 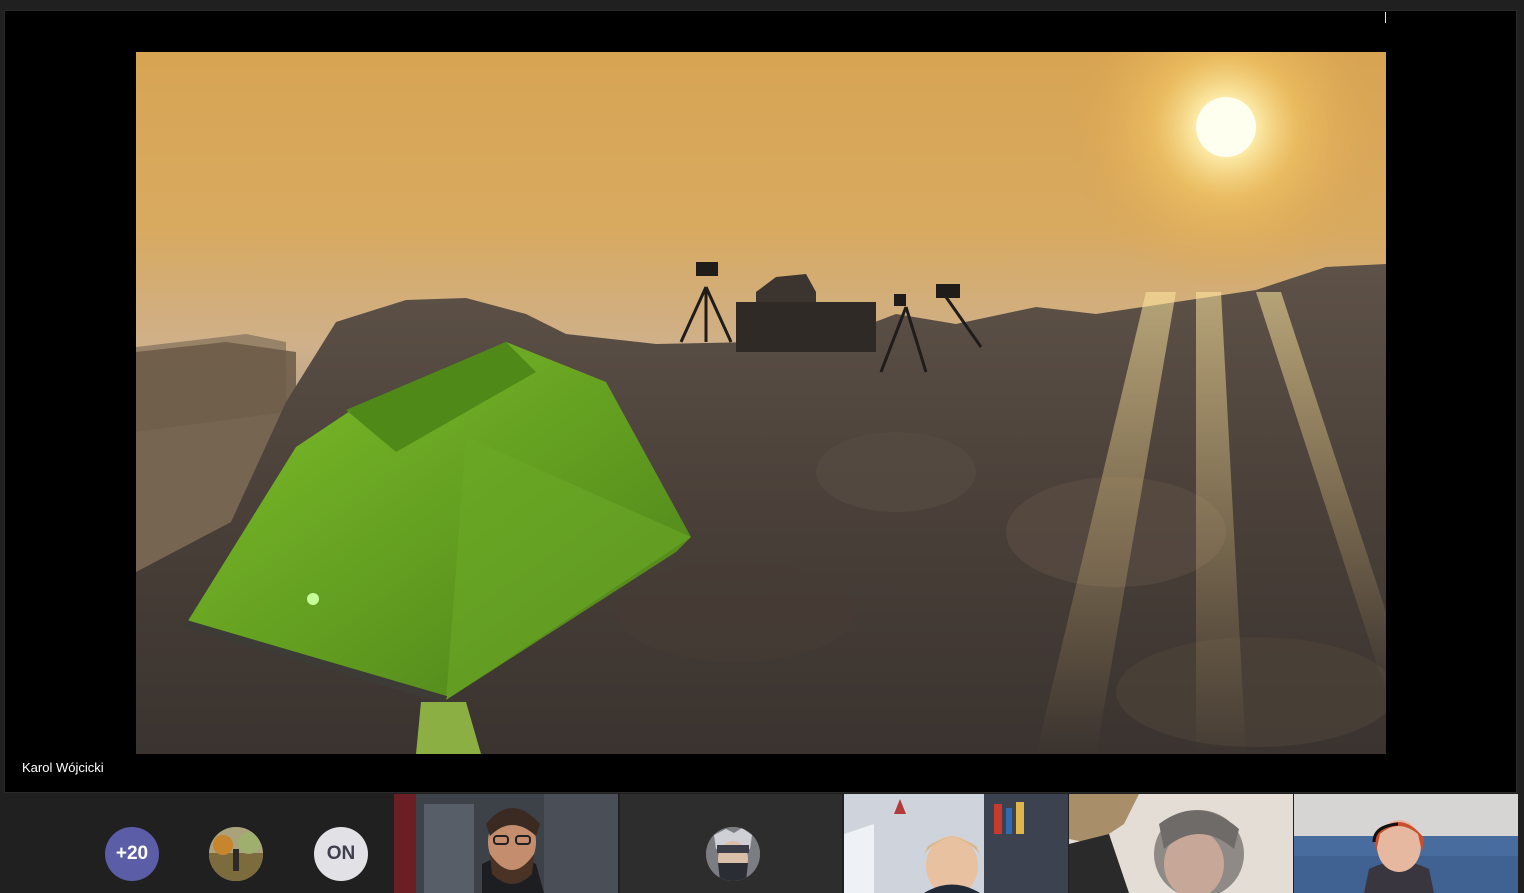 What do you see at coordinates (63, 767) in the screenshot?
I see `presenter-name-label: Karol Wójcicki` at bounding box center [63, 767].